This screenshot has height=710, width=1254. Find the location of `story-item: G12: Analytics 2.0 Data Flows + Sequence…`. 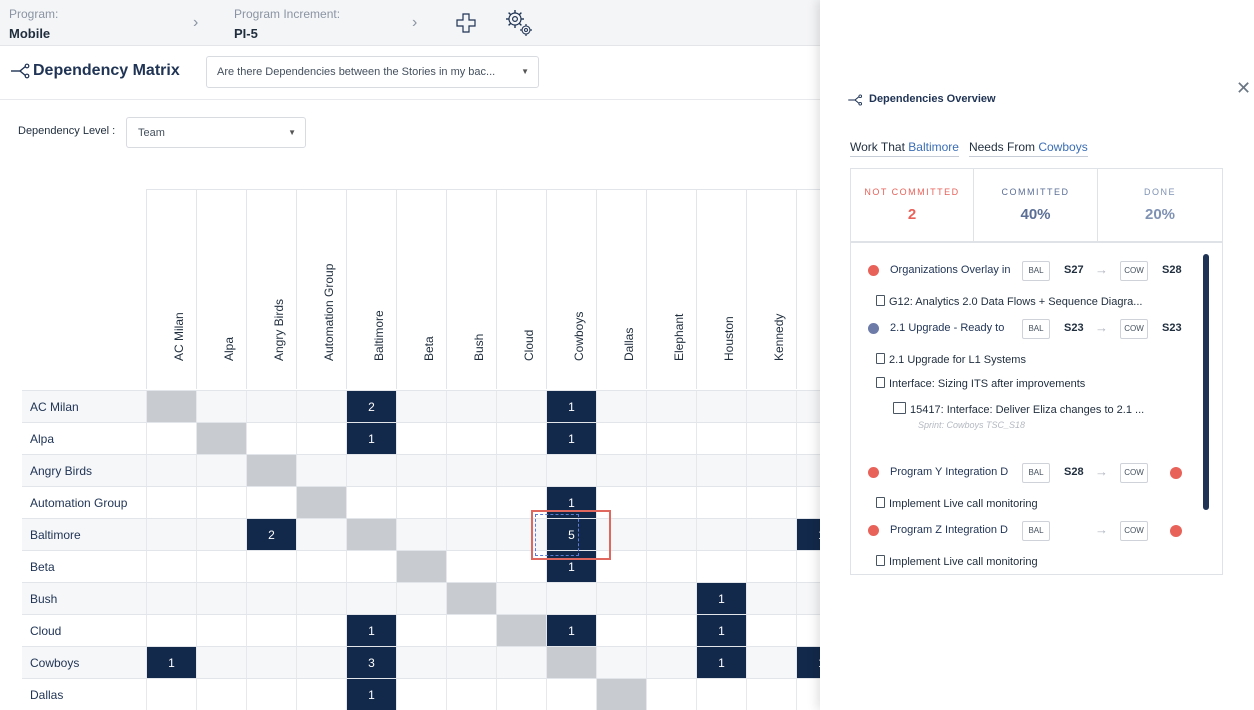

story-item: G12: Analytics 2.0 Data Flows + Sequence… is located at coordinates (1009, 301).